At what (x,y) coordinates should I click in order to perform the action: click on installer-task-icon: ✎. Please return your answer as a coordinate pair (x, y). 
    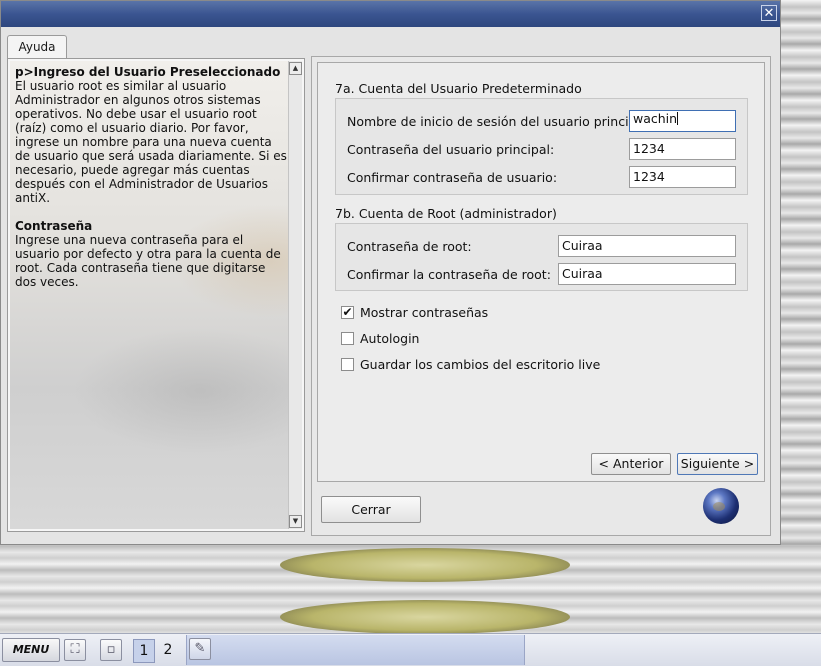
    Looking at the image, I should click on (200, 649).